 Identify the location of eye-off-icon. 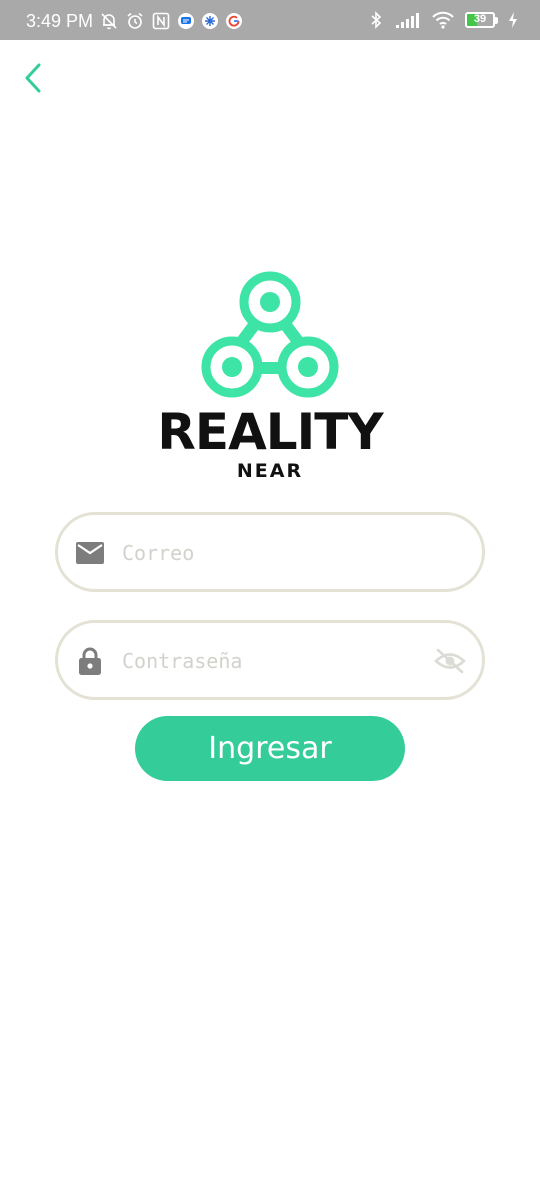
(450, 661).